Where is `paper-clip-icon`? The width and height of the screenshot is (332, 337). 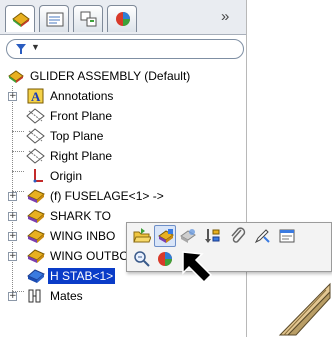 paper-clip-icon is located at coordinates (238, 235).